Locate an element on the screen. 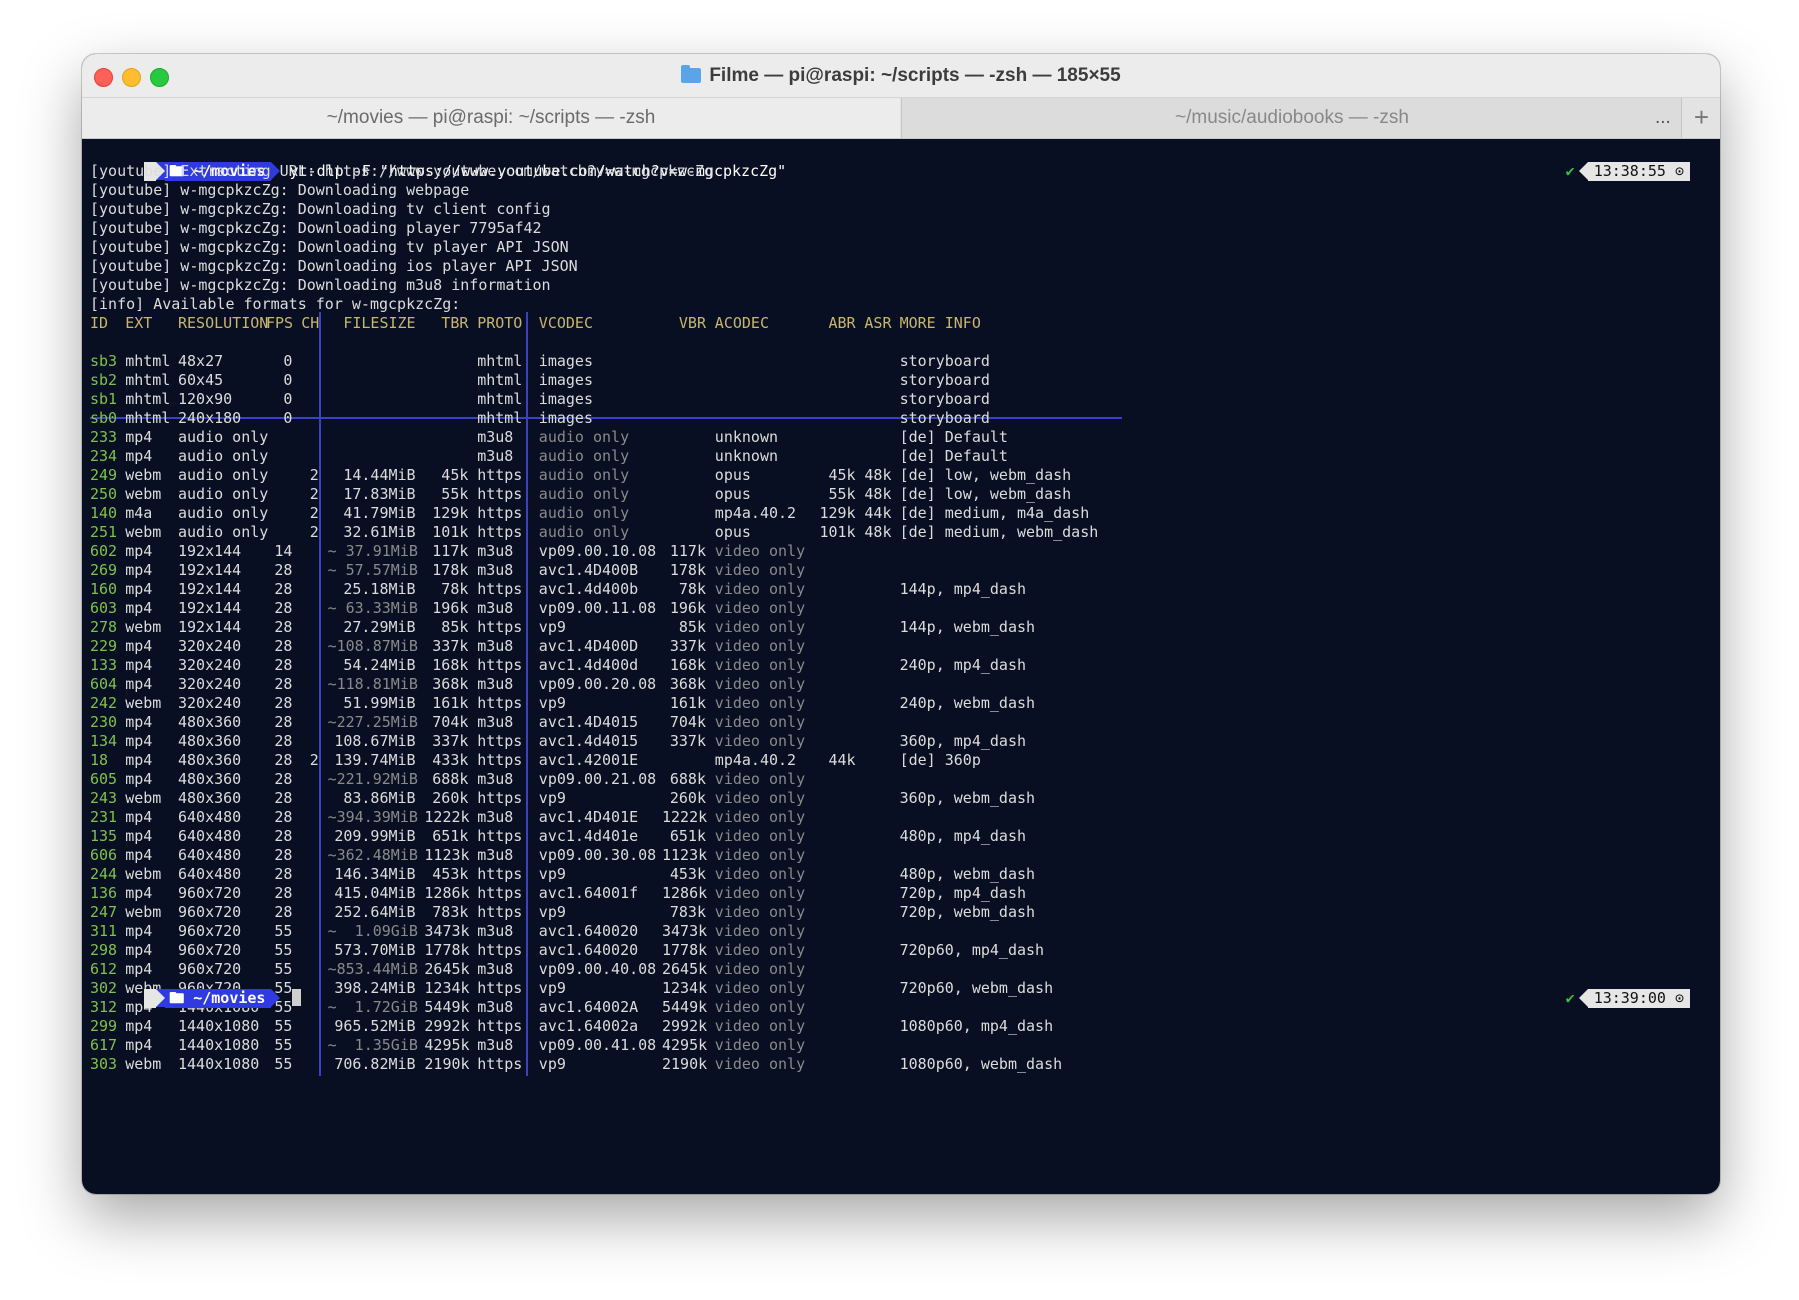 Image resolution: width=1799 pixels, height=1300 pixels. cell-vcodec: avc1.4D400D is located at coordinates (588, 646).